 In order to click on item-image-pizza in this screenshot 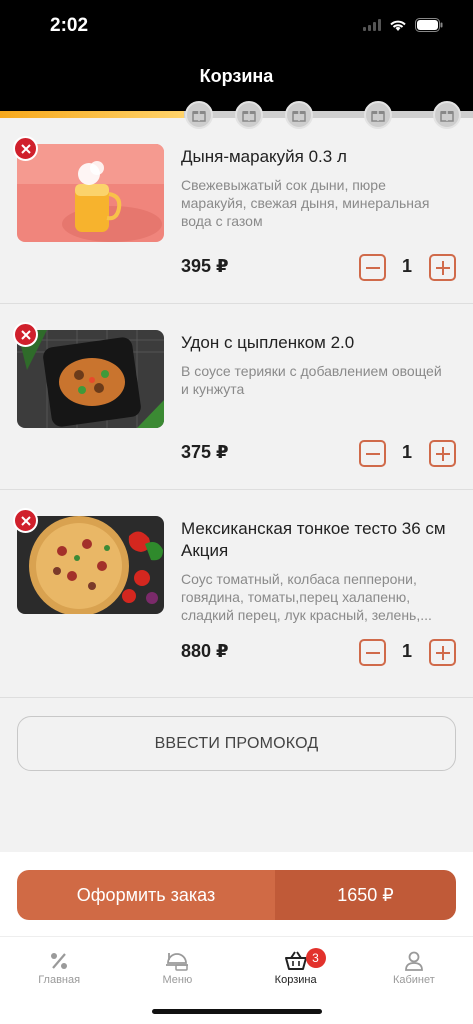, I will do `click(90, 565)`.